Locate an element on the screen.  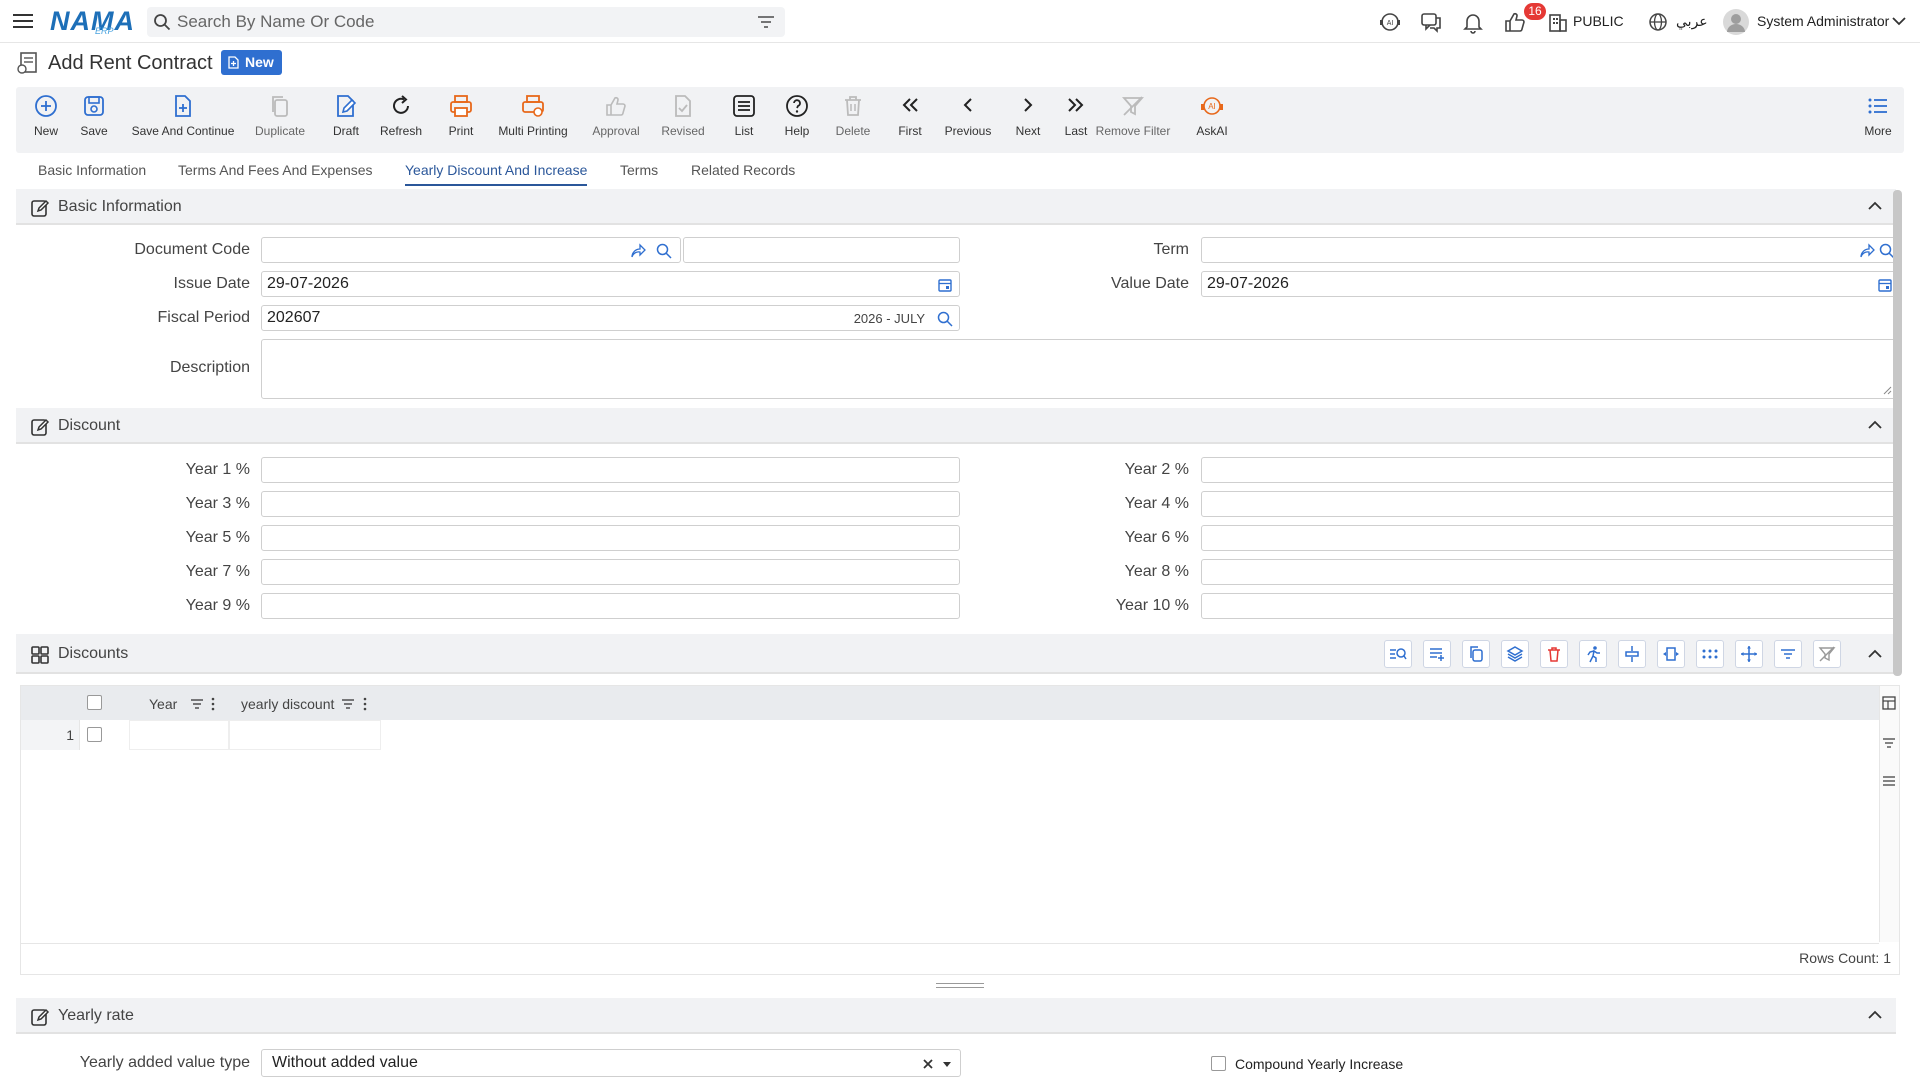
document-code-input is located at coordinates (471, 250).